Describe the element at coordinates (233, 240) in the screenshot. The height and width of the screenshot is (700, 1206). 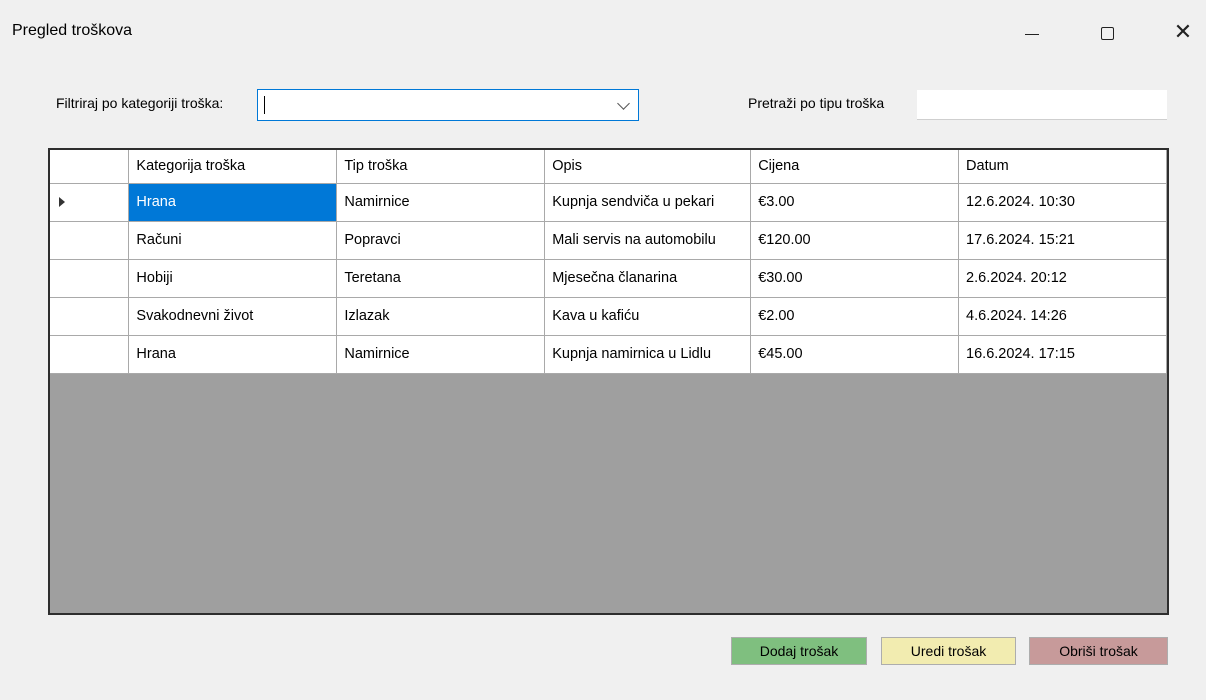
I see `table-cell: Računi` at that location.